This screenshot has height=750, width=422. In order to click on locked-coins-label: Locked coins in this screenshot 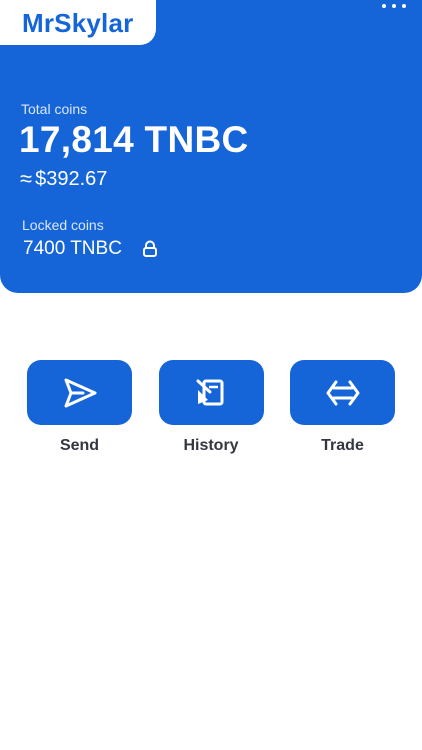, I will do `click(63, 225)`.